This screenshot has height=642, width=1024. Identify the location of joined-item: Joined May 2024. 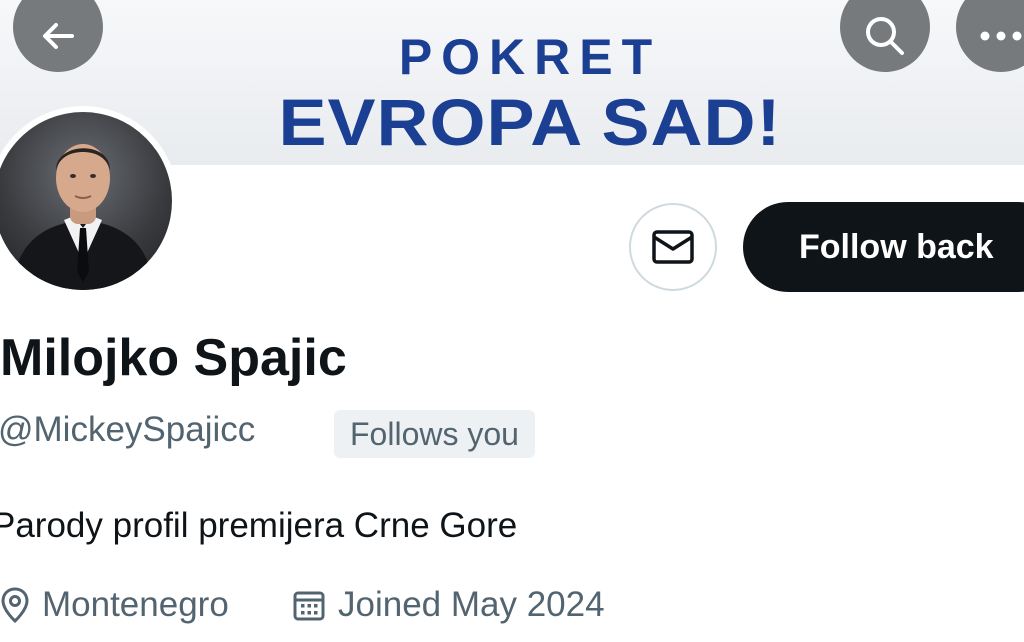
(448, 605).